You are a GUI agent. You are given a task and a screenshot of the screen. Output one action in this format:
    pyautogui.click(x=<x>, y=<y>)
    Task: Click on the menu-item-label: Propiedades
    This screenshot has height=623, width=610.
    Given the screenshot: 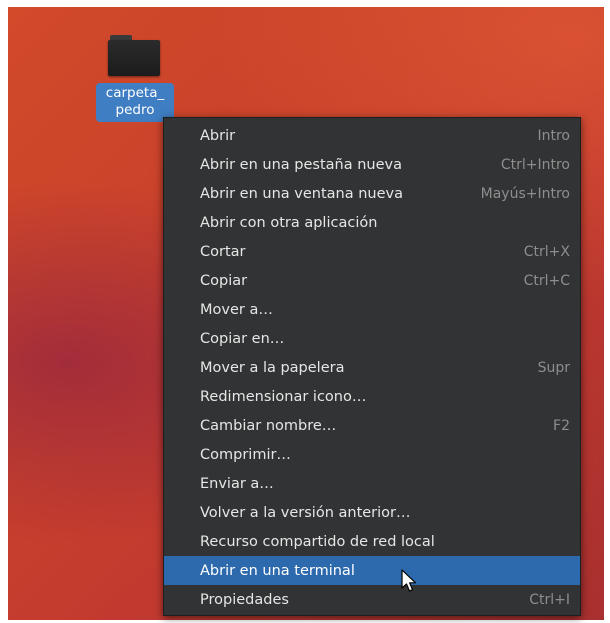 What is the action you would take?
    pyautogui.click(x=244, y=599)
    